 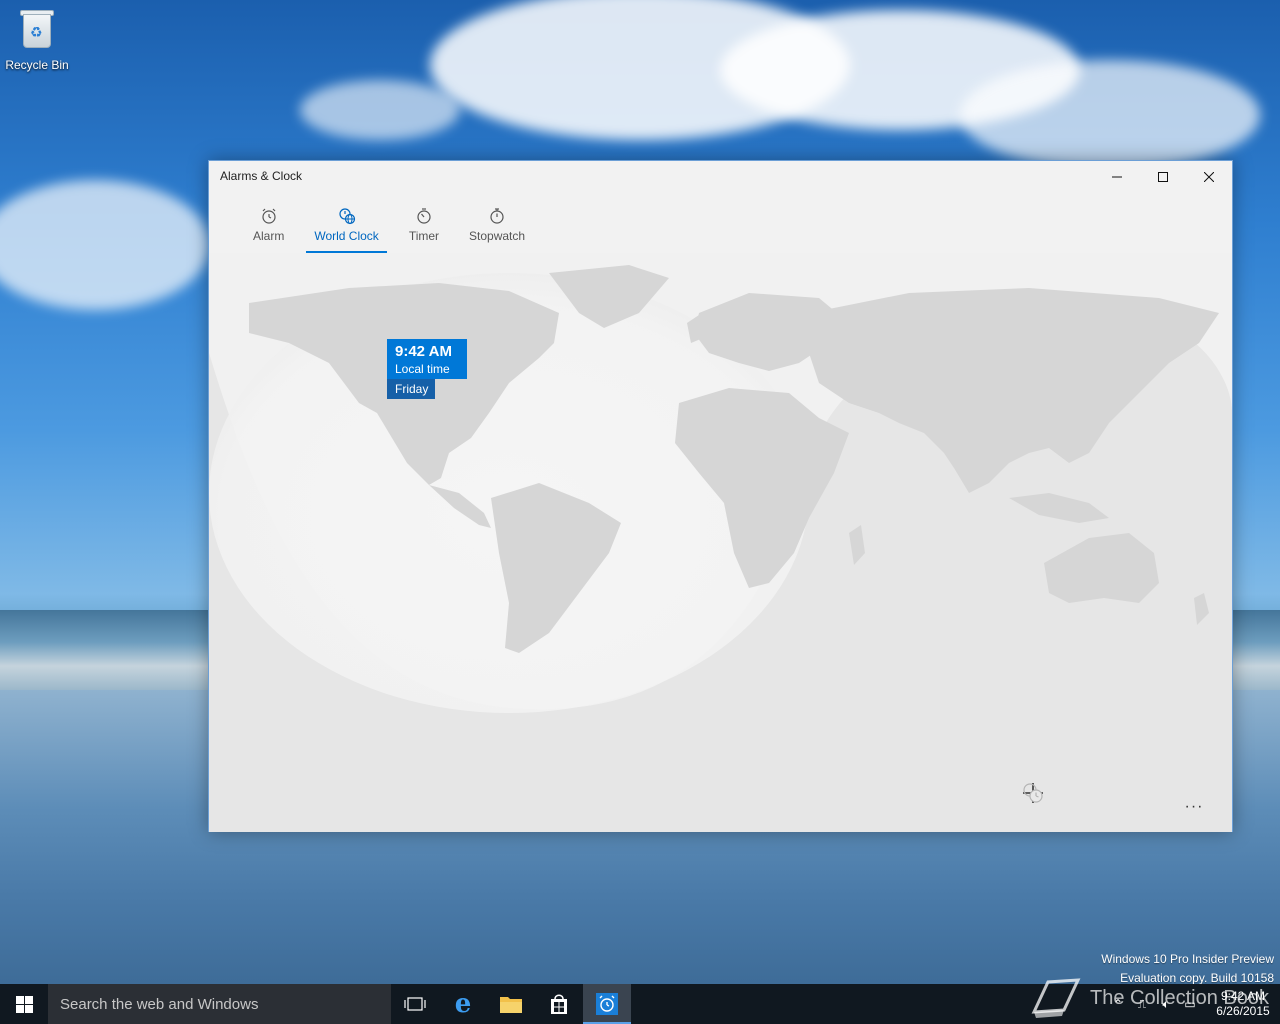 I want to click on title-bar: Alarms & Clock, so click(x=720, y=177).